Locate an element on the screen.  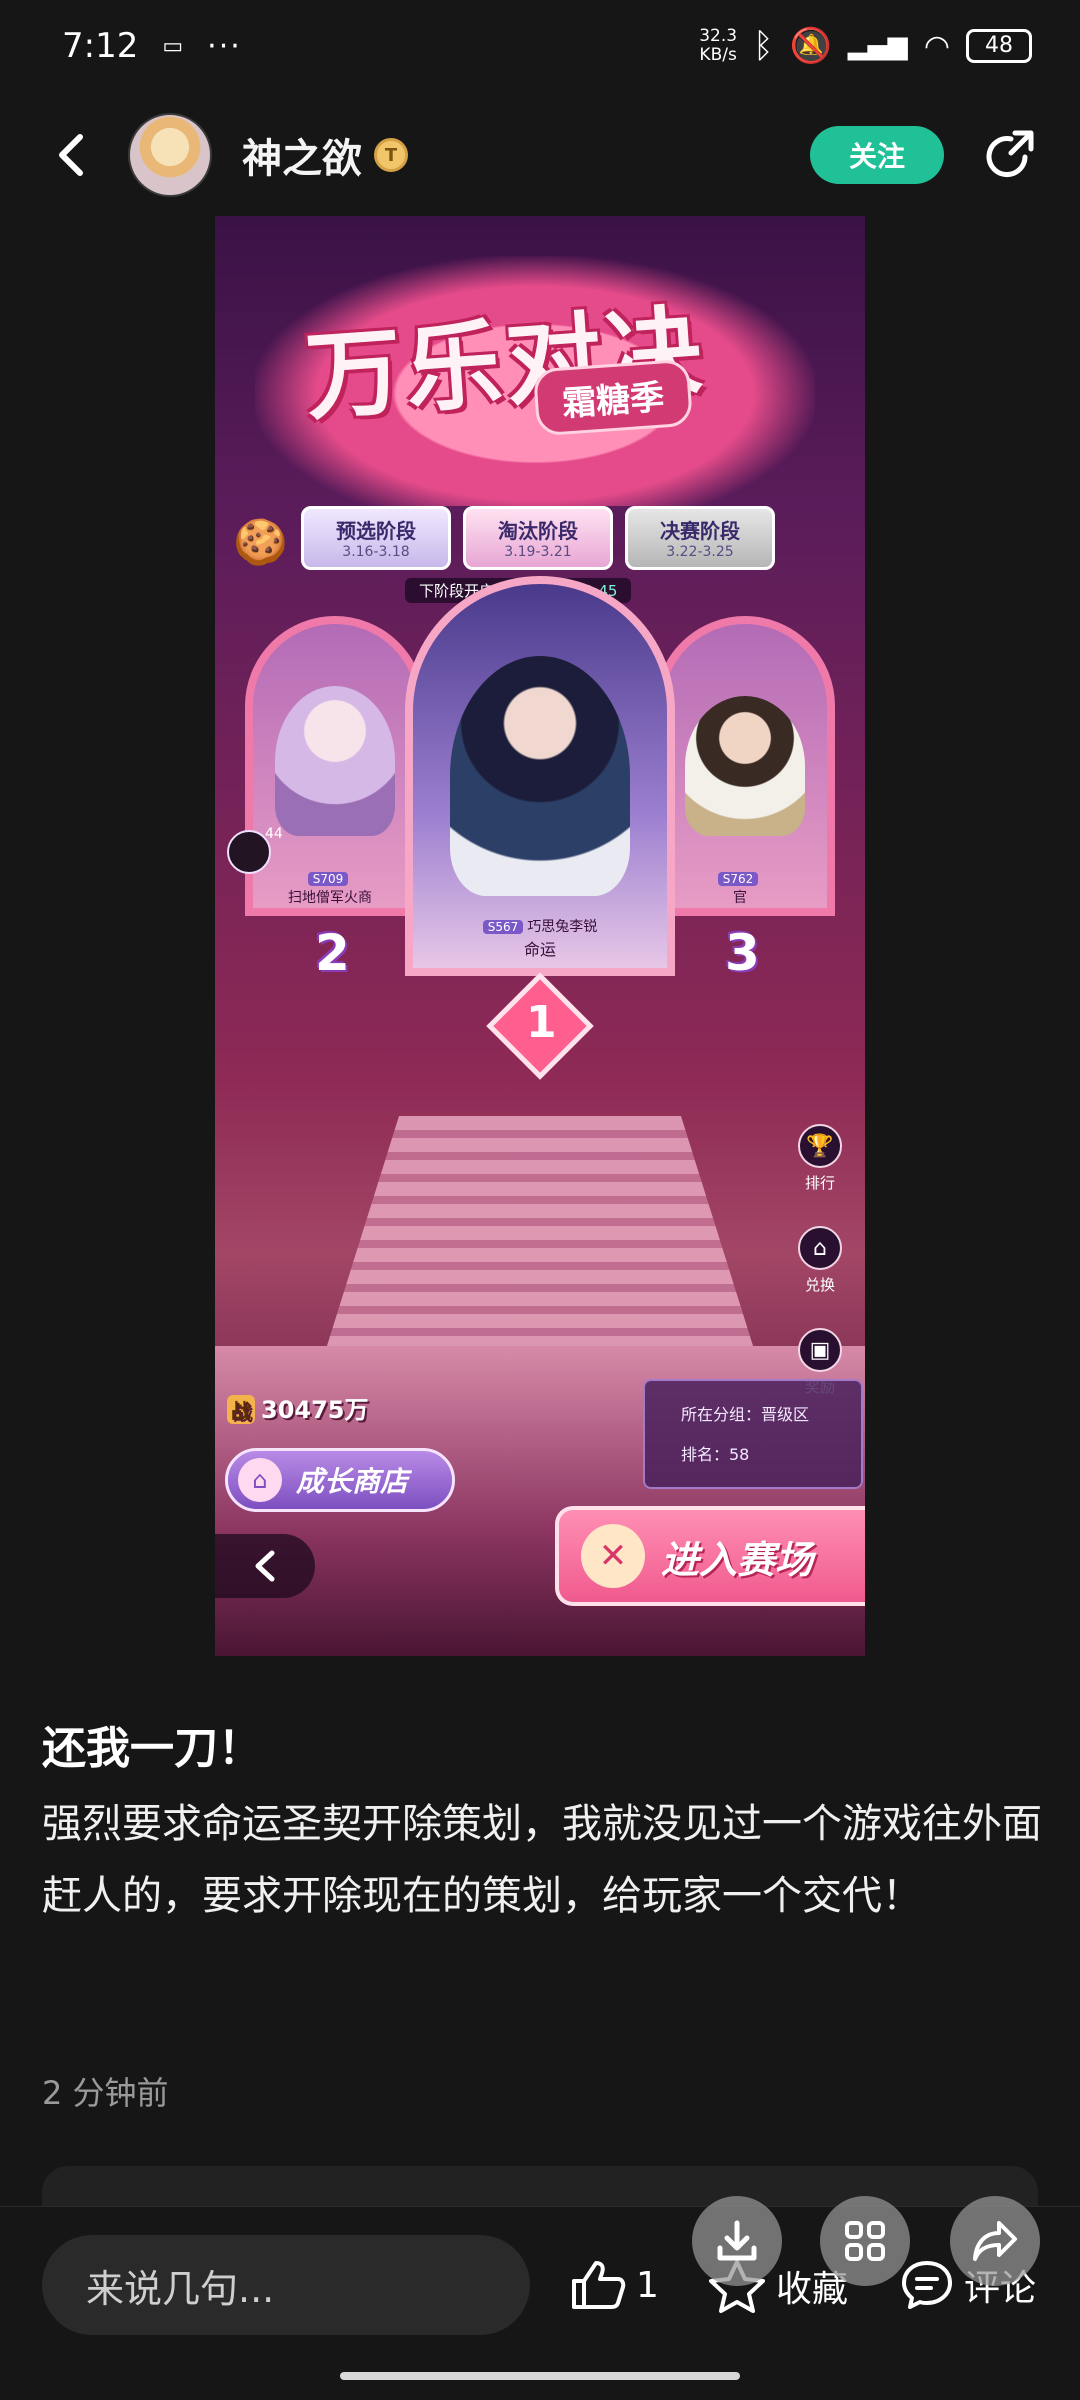
player-name: 扫地僧军火商 is located at coordinates (330, 898).